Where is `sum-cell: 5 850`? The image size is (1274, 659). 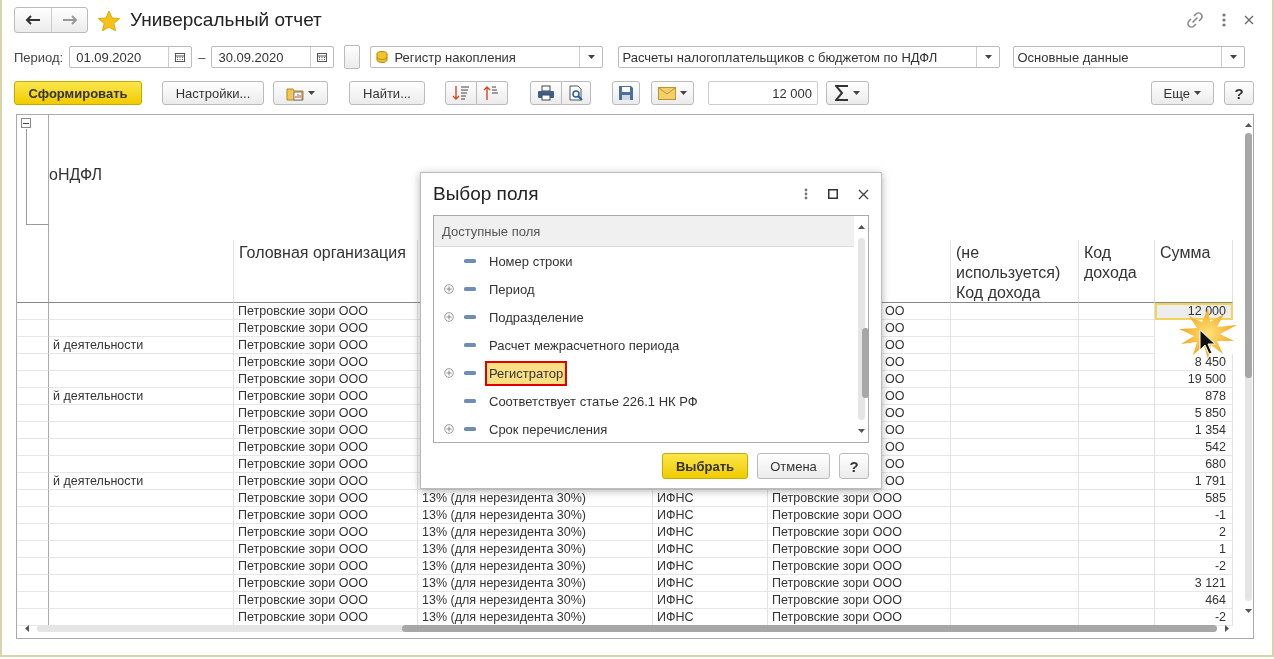 sum-cell: 5 850 is located at coordinates (1194, 413).